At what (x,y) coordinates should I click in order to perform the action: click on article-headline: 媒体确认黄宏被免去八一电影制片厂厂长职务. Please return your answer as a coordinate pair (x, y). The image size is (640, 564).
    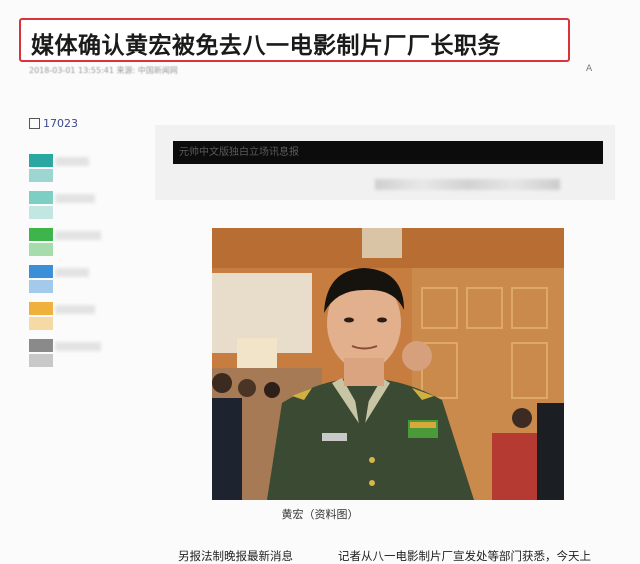
    Looking at the image, I should click on (266, 46).